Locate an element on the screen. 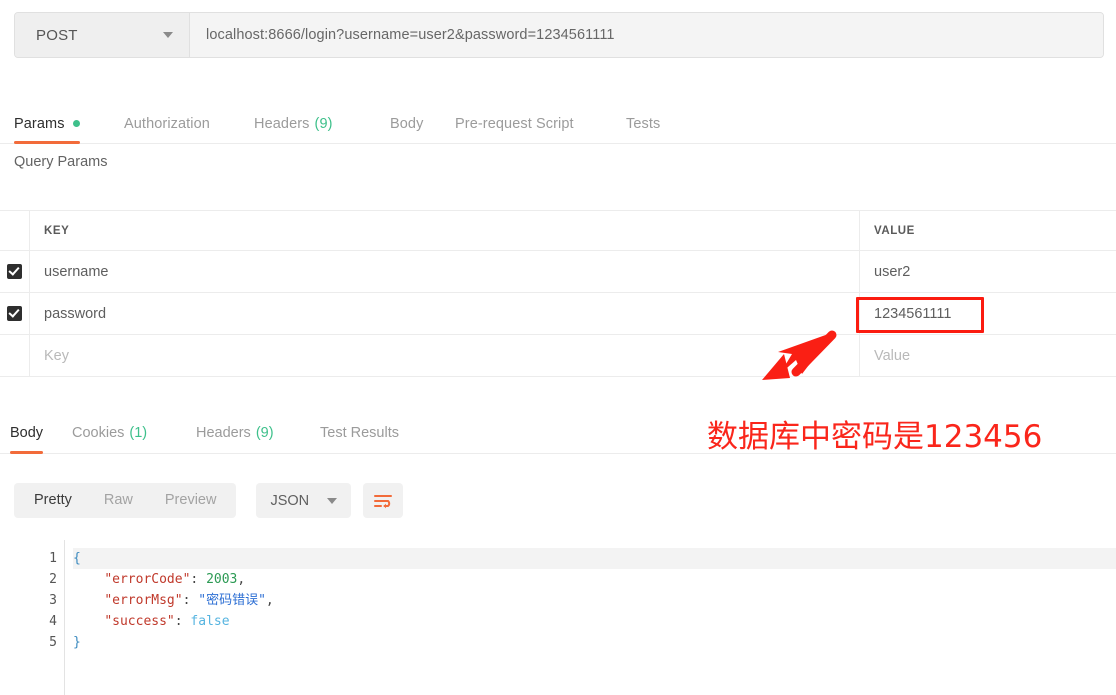  column-header-value: VALUE is located at coordinates (894, 230).